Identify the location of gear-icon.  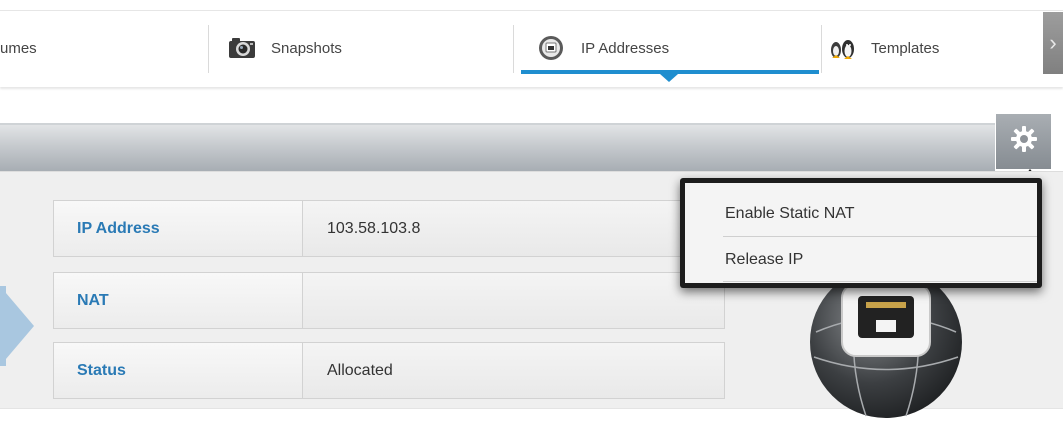
(1024, 141).